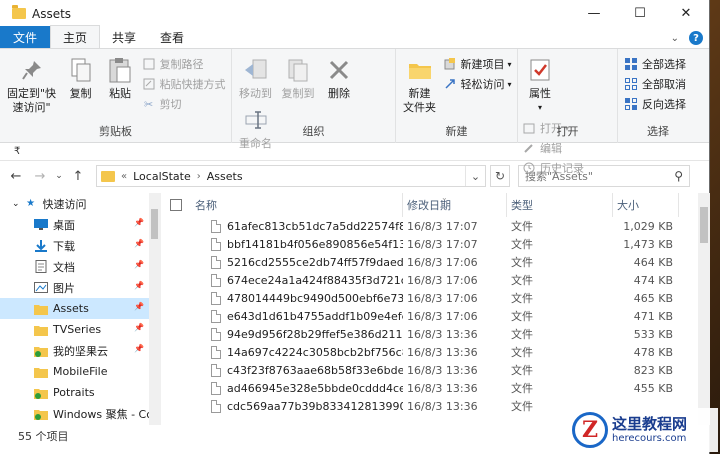 The width and height of the screenshot is (720, 454). Describe the element at coordinates (16, 204) in the screenshot. I see `expand-chevron-icon: ⌄` at that location.